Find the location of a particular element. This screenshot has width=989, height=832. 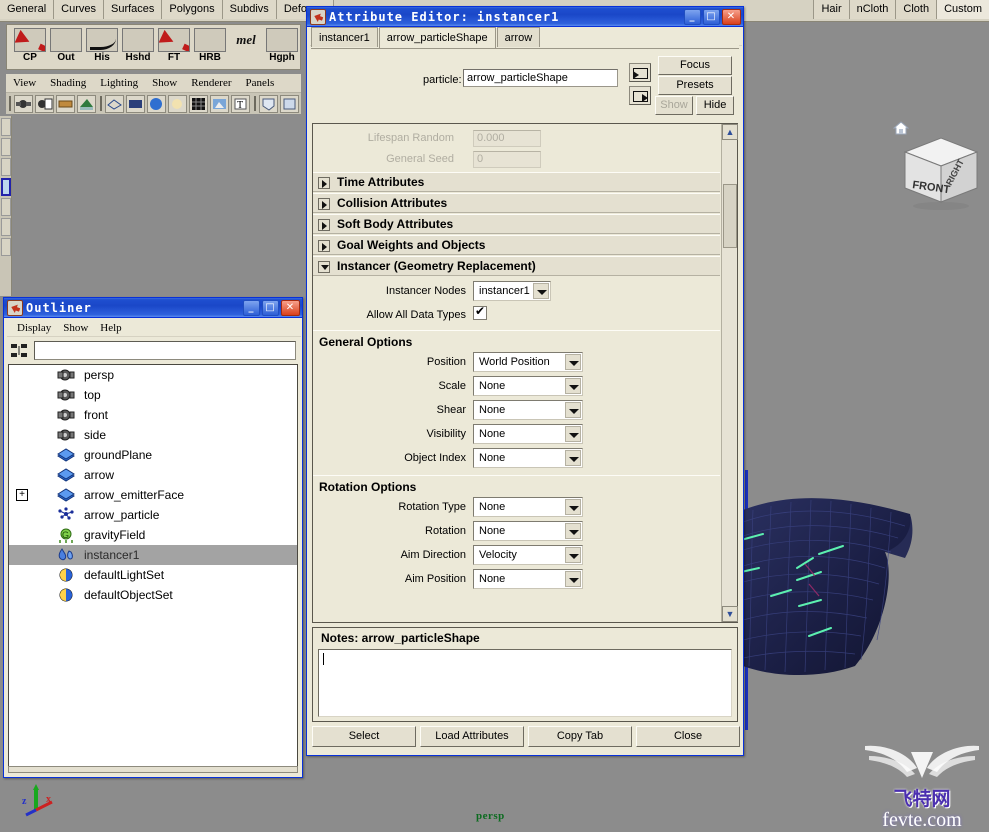

section-goal-weights-and-objects: Goal Weights and Objects is located at coordinates (516, 245).